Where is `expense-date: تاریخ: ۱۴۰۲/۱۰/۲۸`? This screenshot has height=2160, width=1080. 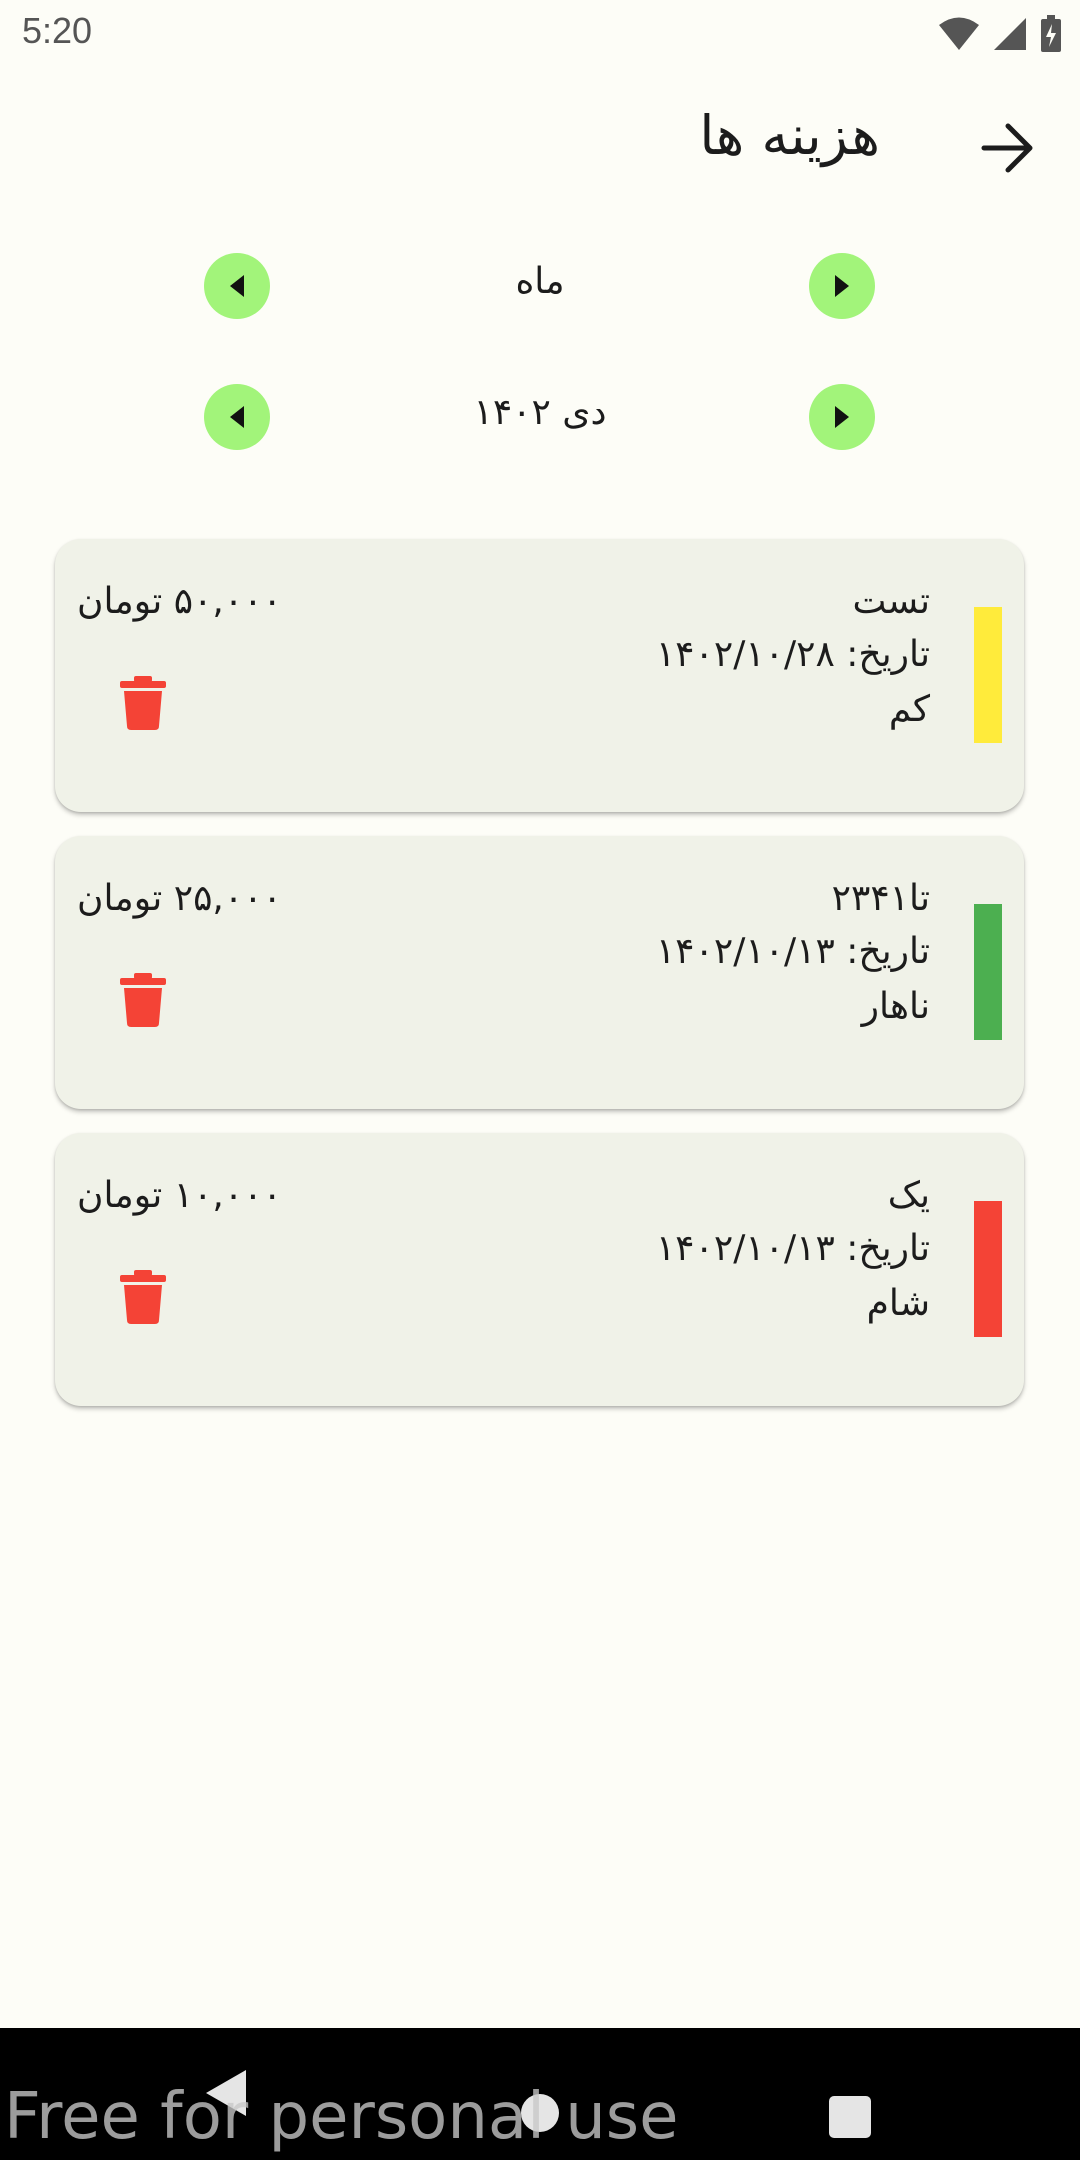
expense-date: تاریخ: ۱۴۰۲/۱۰/۲۸ is located at coordinates (792, 654).